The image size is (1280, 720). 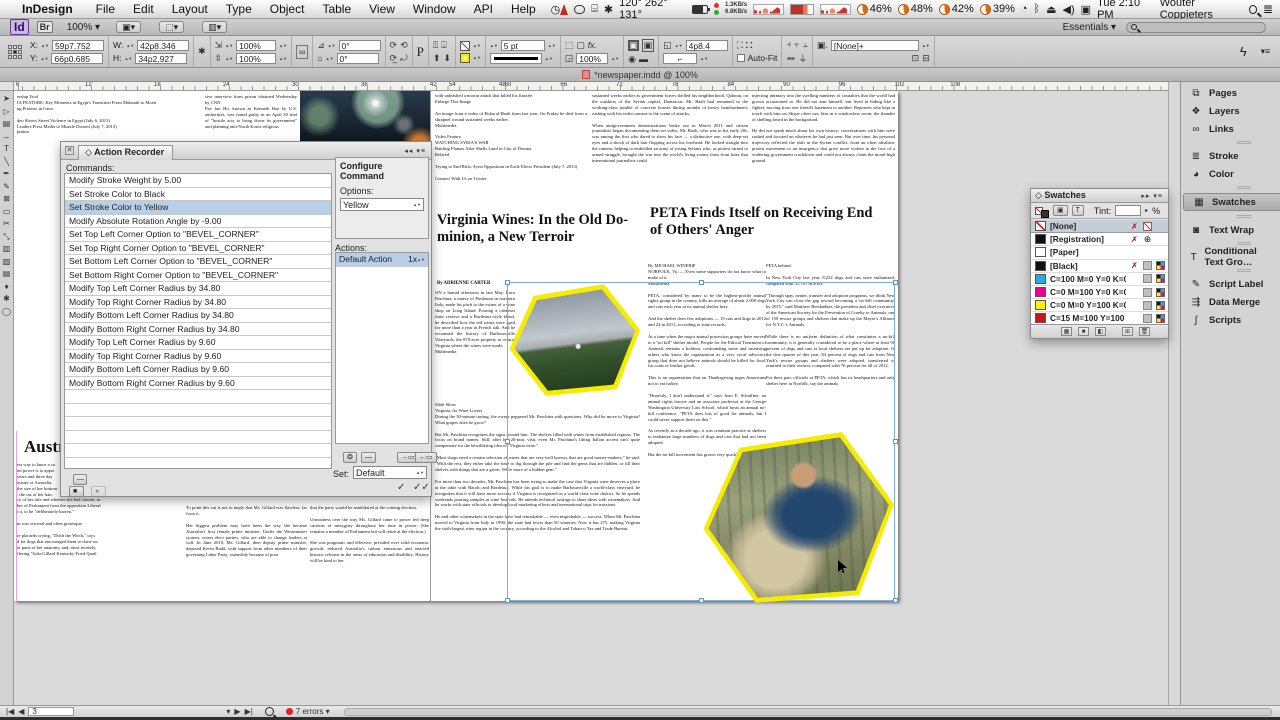 I want to click on fit-frame-button: ⛚, so click(x=749, y=45).